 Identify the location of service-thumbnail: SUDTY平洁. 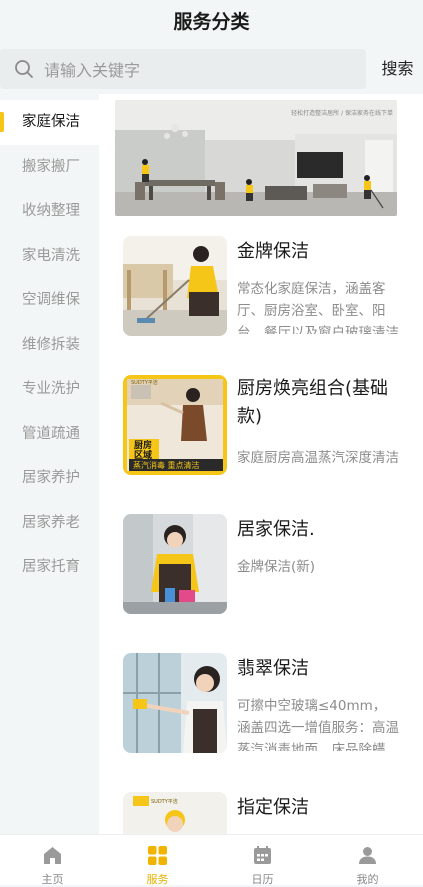
(175, 813).